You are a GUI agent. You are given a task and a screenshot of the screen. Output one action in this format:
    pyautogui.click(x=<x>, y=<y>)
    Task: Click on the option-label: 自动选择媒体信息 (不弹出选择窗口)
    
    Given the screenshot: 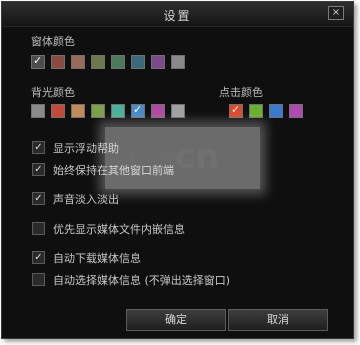 What is the action you would take?
    pyautogui.click(x=142, y=280)
    